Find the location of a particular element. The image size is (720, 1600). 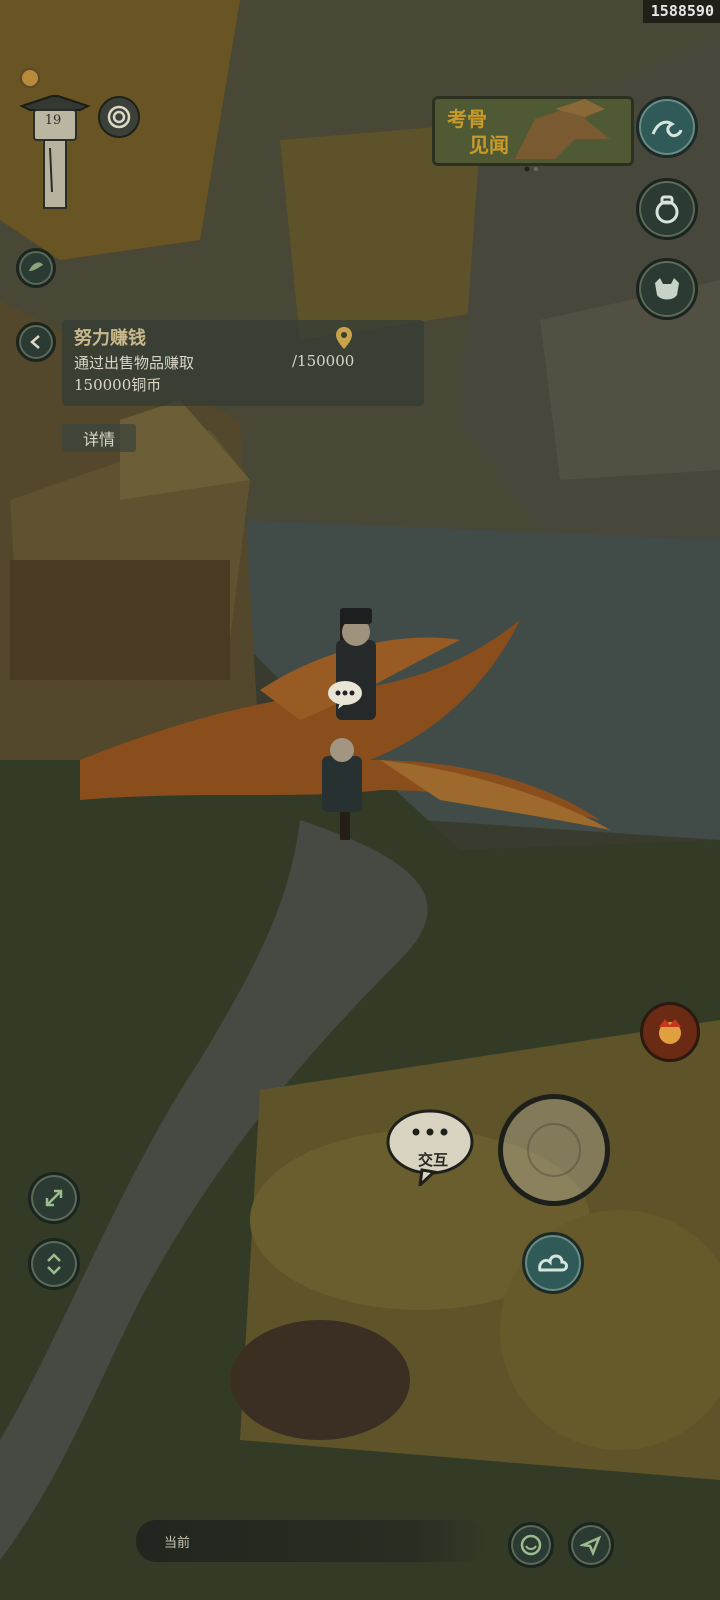

event-banner: 考骨 见闻 is located at coordinates (533, 131).